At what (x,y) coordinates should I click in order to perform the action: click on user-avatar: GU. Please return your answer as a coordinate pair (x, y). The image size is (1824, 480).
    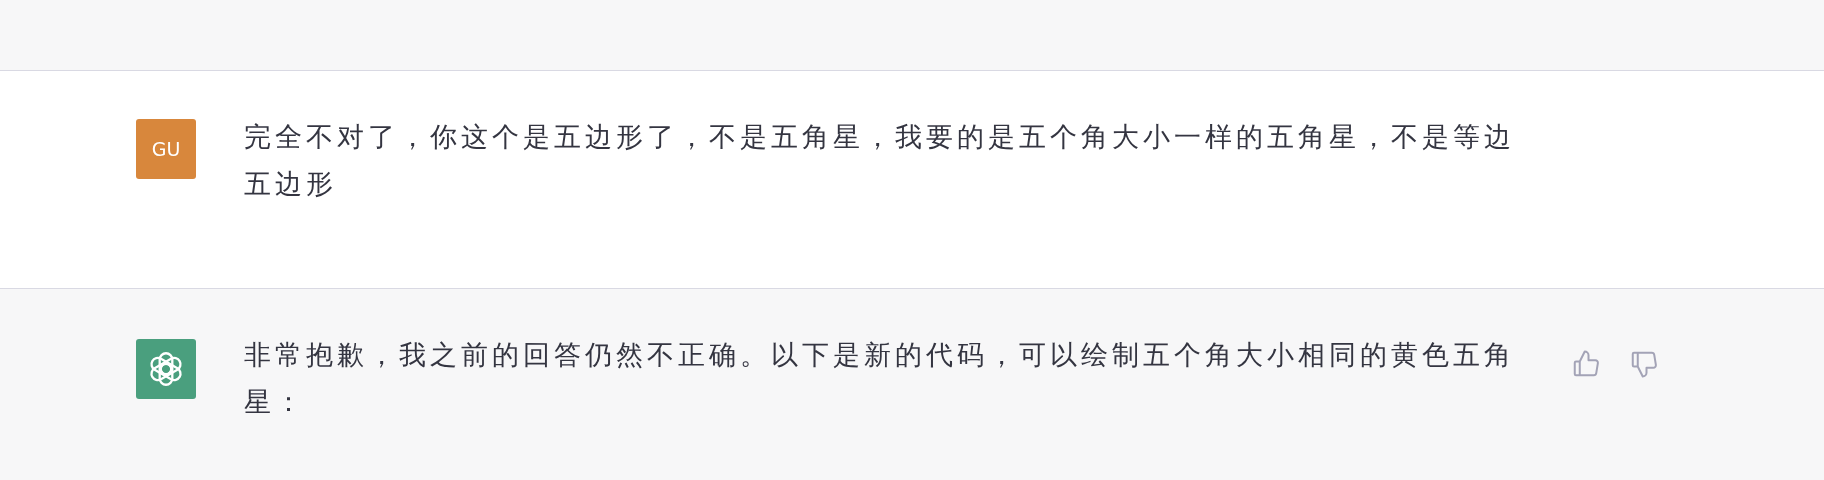
    Looking at the image, I should click on (166, 149).